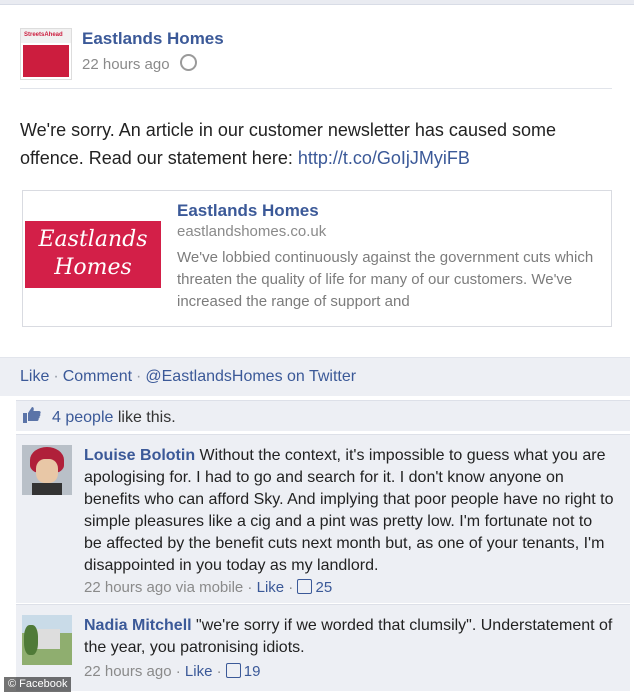 The width and height of the screenshot is (634, 693). I want to click on comment-like-count: 19, so click(252, 671).